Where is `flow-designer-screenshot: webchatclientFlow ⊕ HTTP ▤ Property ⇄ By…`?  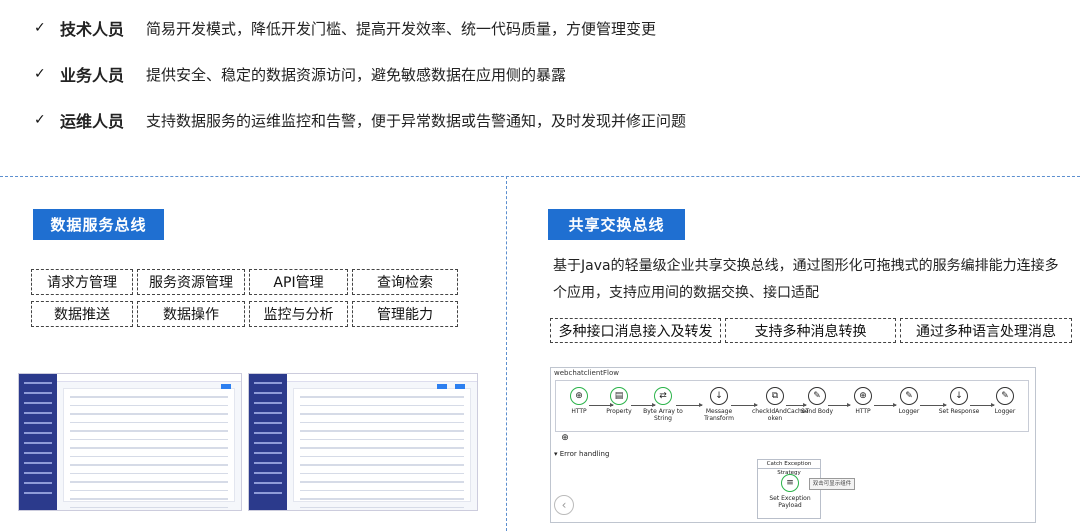 flow-designer-screenshot: webchatclientFlow ⊕ HTTP ▤ Property ⇄ By… is located at coordinates (793, 445).